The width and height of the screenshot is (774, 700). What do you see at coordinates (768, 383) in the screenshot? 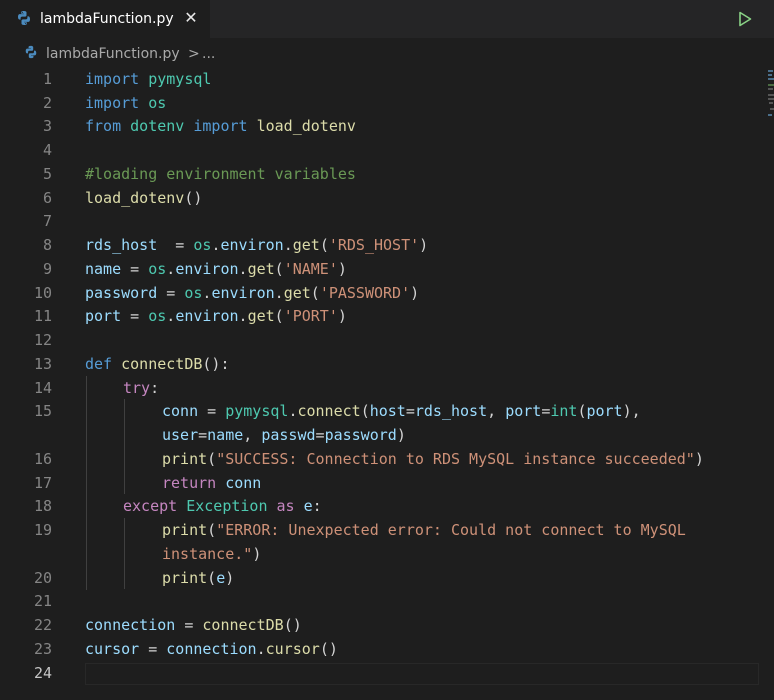
I see `minimap` at bounding box center [768, 383].